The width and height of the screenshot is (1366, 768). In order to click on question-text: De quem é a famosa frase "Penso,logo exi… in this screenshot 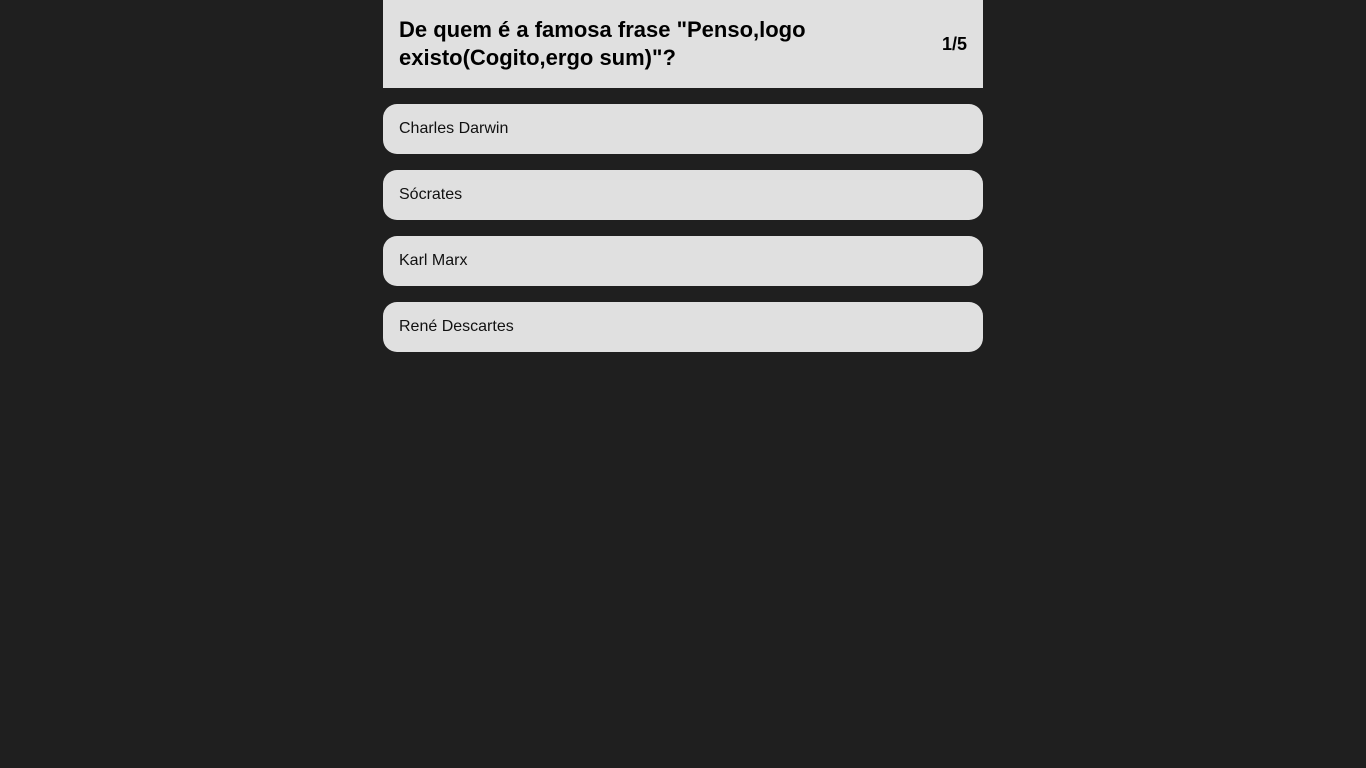, I will do `click(602, 43)`.